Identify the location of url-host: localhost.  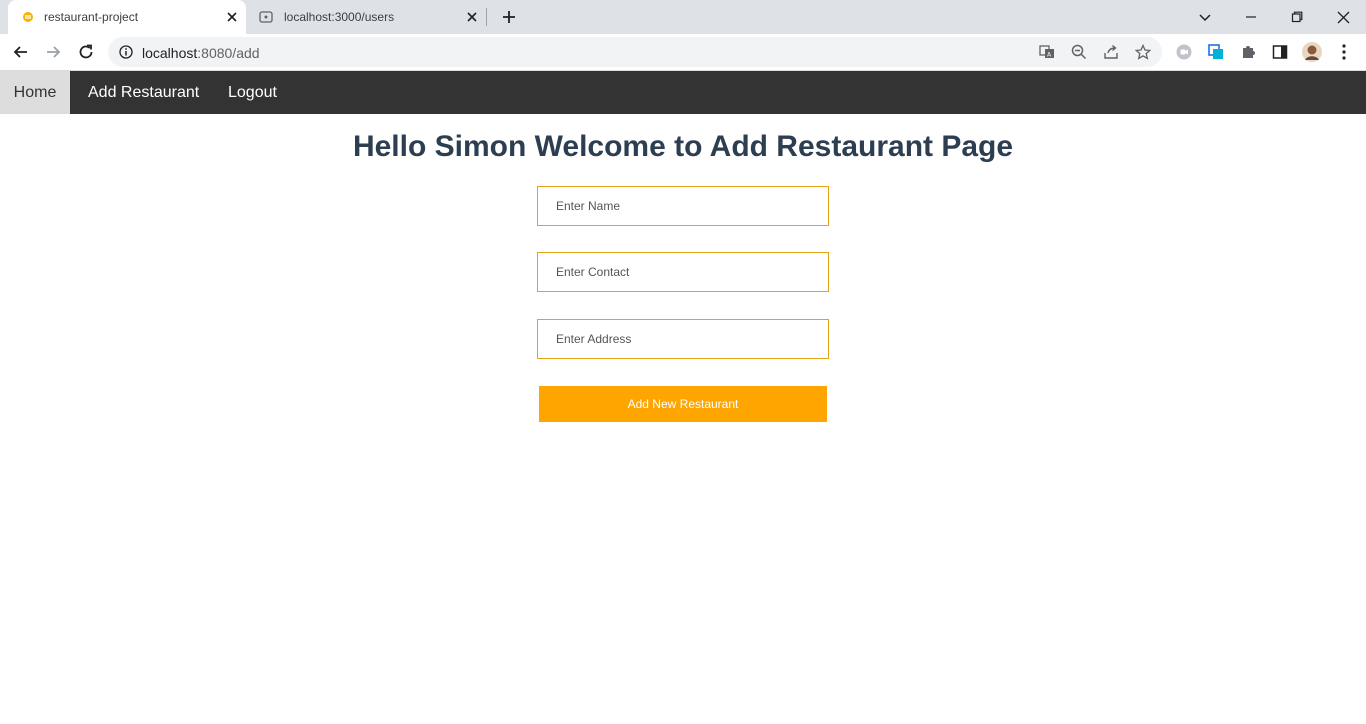
(170, 53).